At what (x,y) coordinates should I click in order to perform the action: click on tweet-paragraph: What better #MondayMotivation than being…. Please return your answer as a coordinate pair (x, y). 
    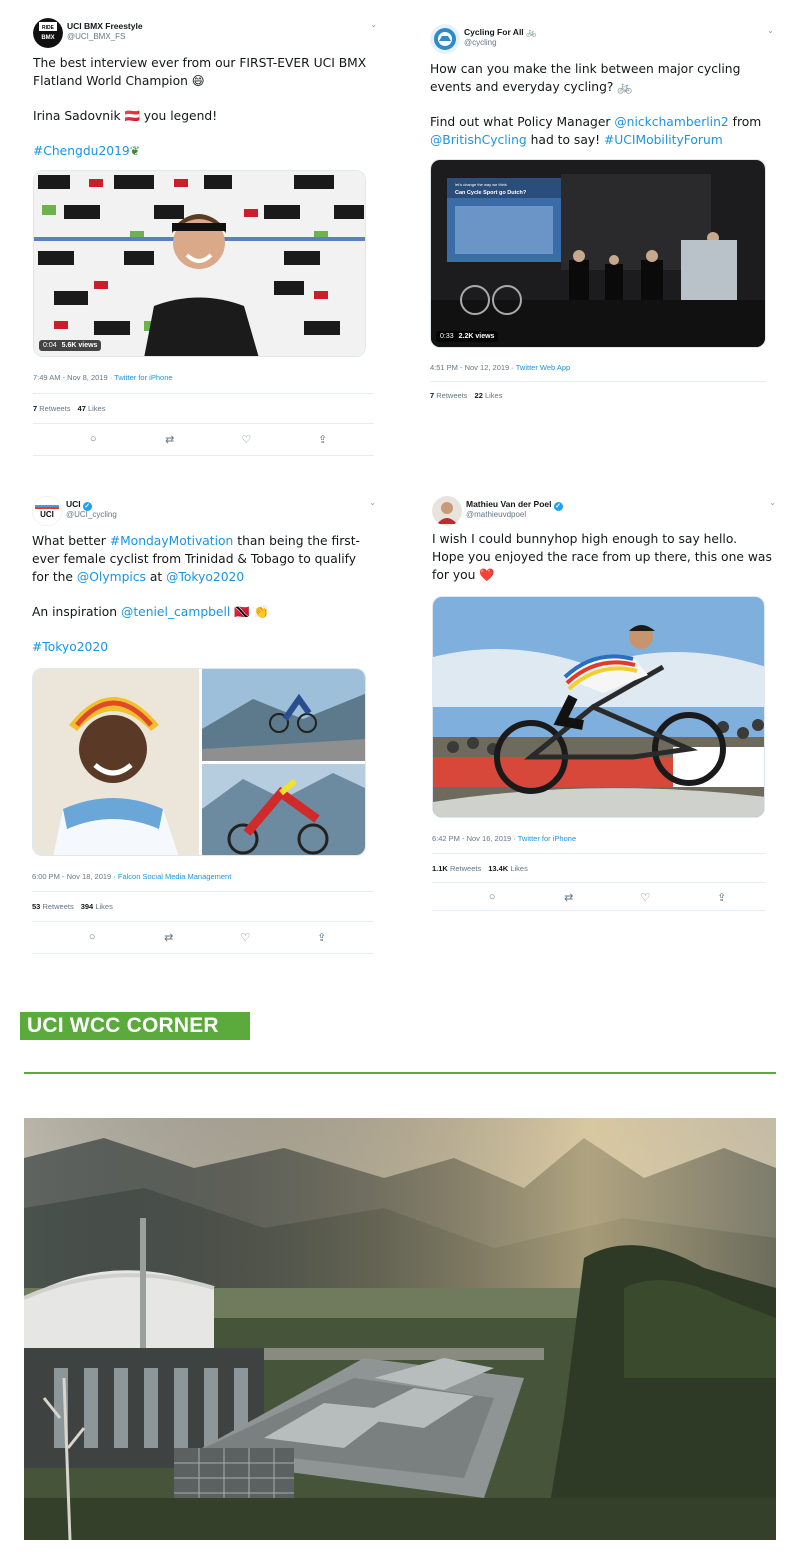
    Looking at the image, I should click on (196, 559).